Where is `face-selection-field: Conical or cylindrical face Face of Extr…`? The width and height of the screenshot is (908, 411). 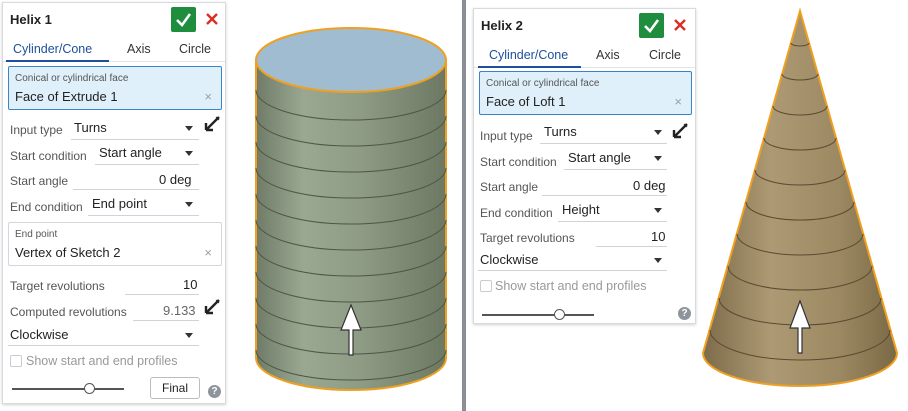
face-selection-field: Conical or cylindrical face Face of Extr… is located at coordinates (115, 88).